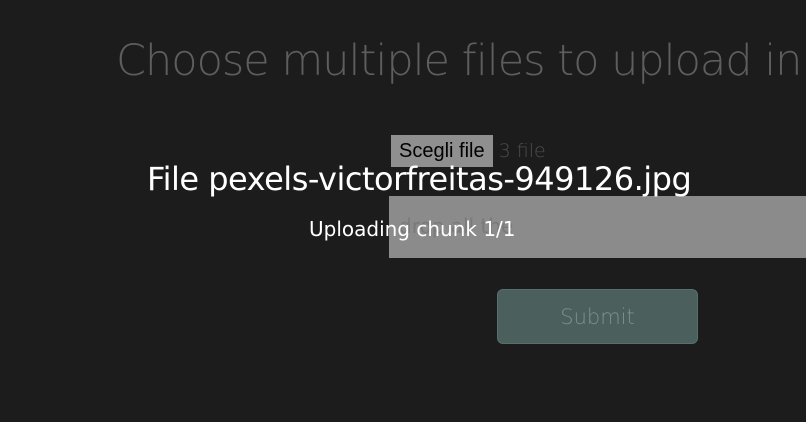  Describe the element at coordinates (412, 229) in the screenshot. I see `upload-status-text: Uploading chunk 1/1` at that location.